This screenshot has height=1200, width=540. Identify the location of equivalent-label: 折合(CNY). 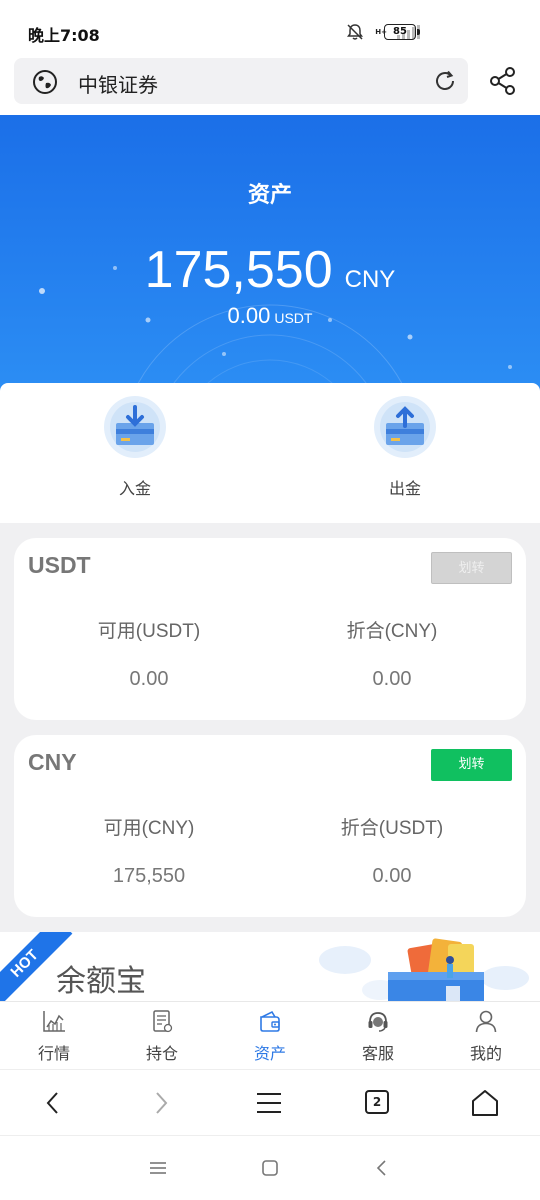
(392, 631).